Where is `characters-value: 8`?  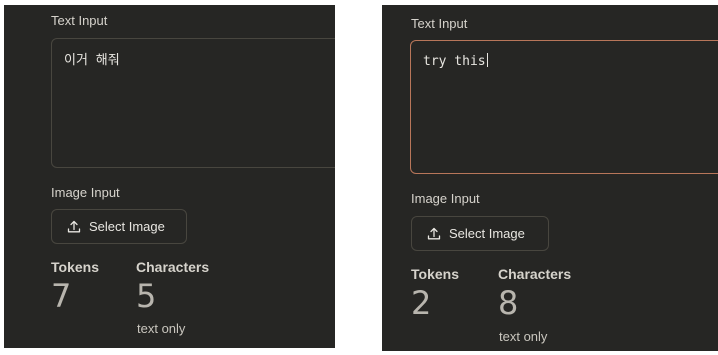 characters-value: 8 is located at coordinates (508, 303).